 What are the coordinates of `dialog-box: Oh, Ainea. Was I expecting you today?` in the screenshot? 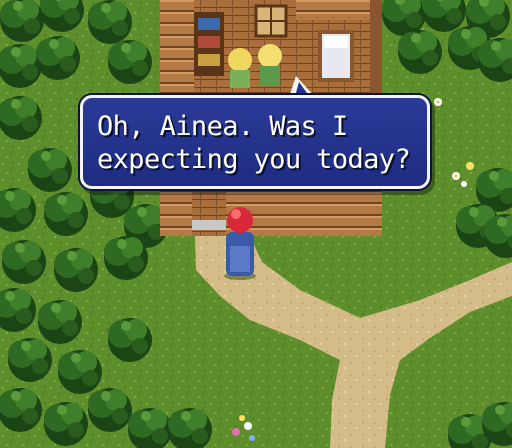 It's located at (255, 142).